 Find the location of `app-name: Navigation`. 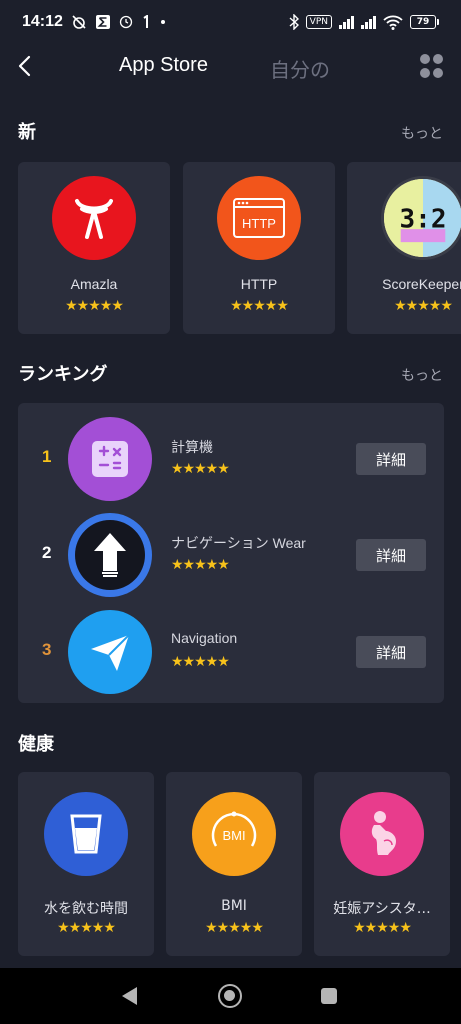

app-name: Navigation is located at coordinates (204, 638).